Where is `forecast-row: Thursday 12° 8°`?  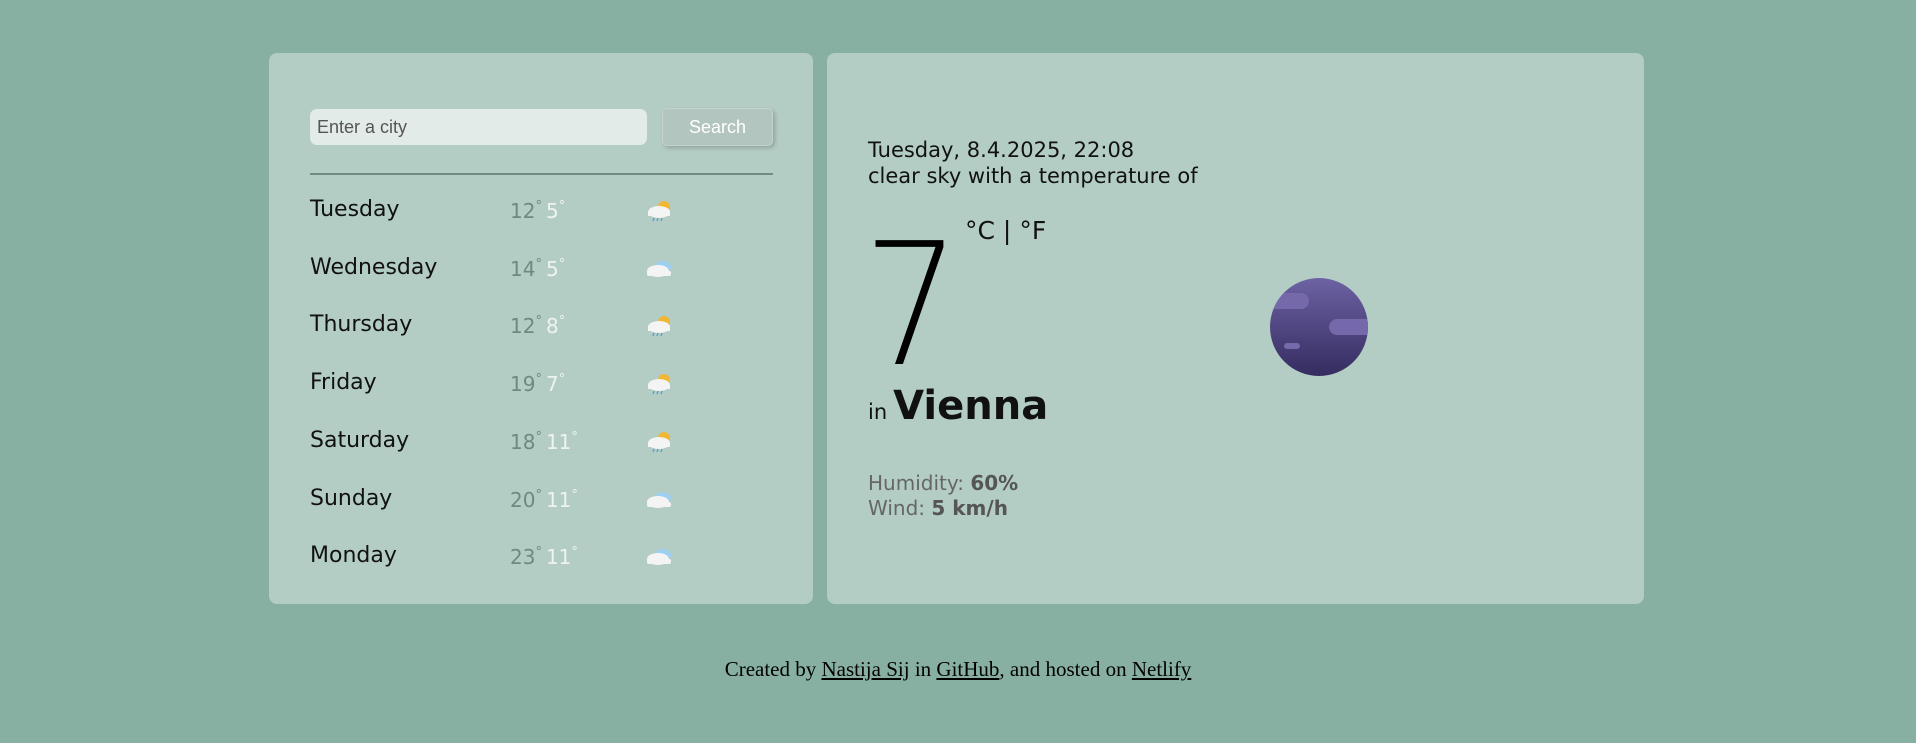 forecast-row: Thursday 12° 8° is located at coordinates (541, 326).